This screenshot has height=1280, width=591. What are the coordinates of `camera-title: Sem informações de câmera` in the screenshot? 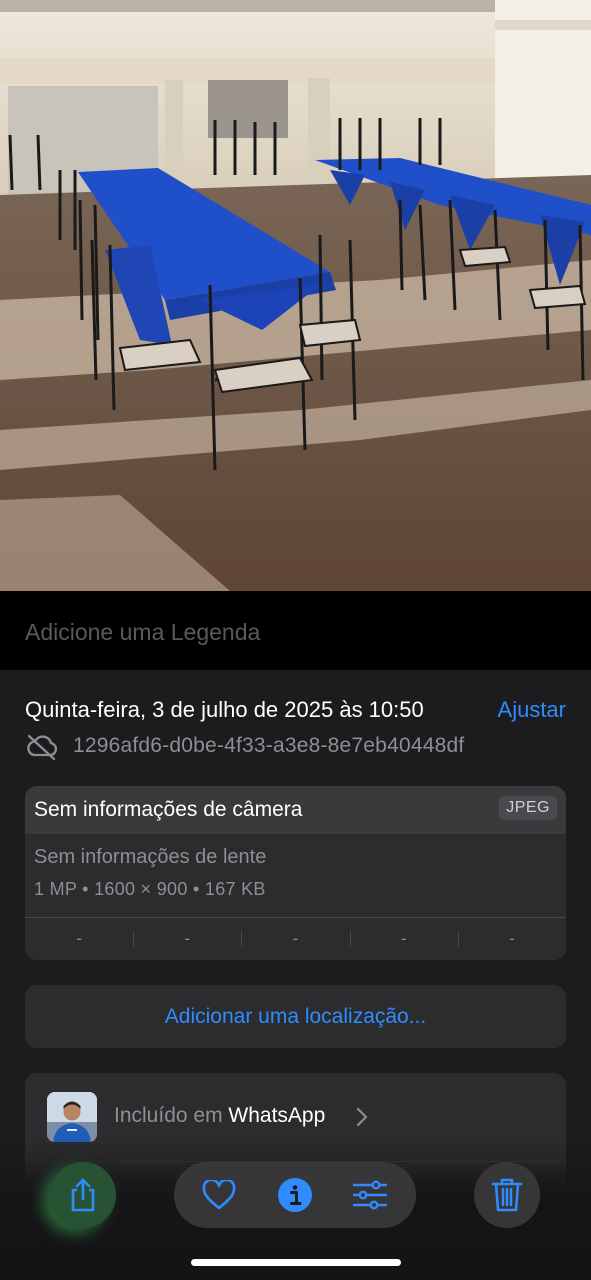 It's located at (168, 809).